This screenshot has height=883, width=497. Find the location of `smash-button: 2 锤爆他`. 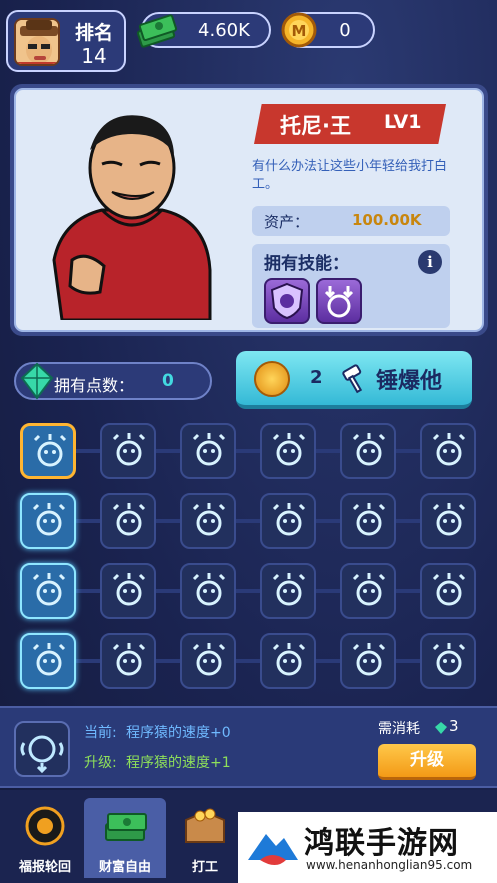

smash-button: 2 锤爆他 is located at coordinates (354, 380).